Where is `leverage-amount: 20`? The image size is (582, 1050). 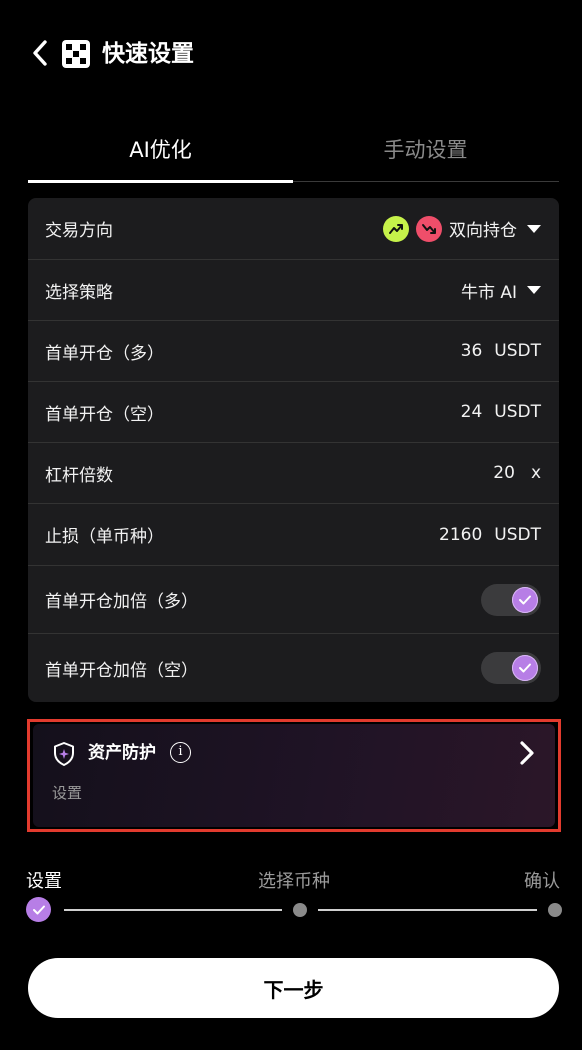
leverage-amount: 20 is located at coordinates (504, 473).